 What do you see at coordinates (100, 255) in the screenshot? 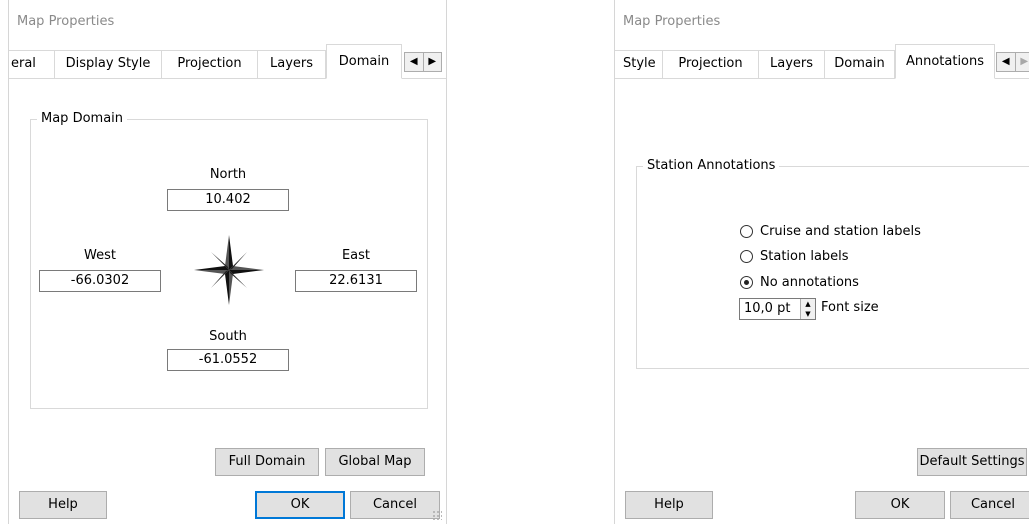
I see `west-label: West` at bounding box center [100, 255].